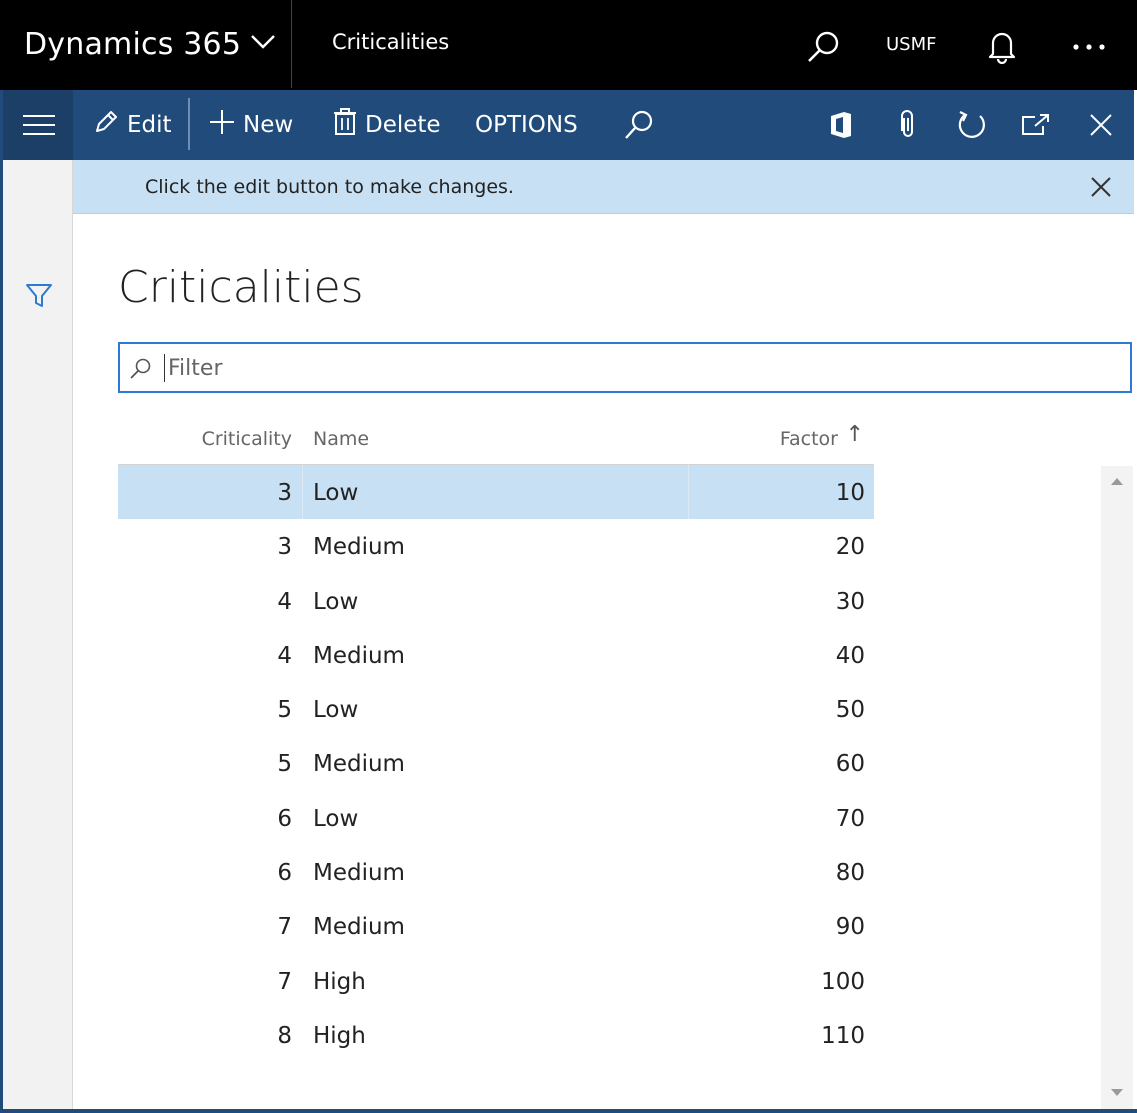 This screenshot has height=1113, width=1137. What do you see at coordinates (1002, 49) in the screenshot?
I see `bell-icon` at bounding box center [1002, 49].